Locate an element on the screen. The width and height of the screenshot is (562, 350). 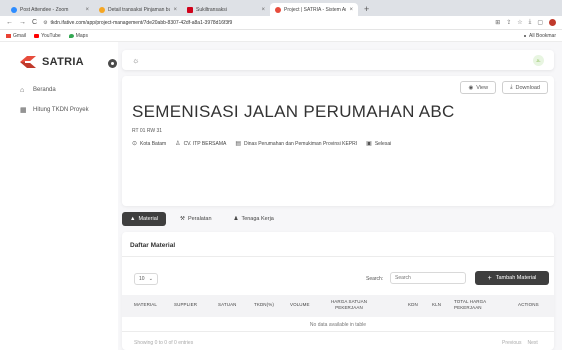
calendar-icon: ▣ is located at coordinates (369, 144).